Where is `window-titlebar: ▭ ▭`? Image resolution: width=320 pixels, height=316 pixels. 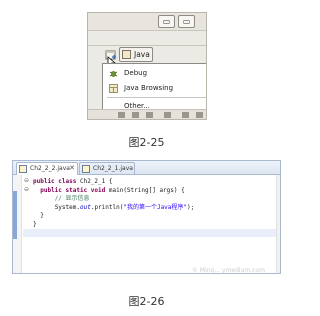 window-titlebar: ▭ ▭ is located at coordinates (147, 22).